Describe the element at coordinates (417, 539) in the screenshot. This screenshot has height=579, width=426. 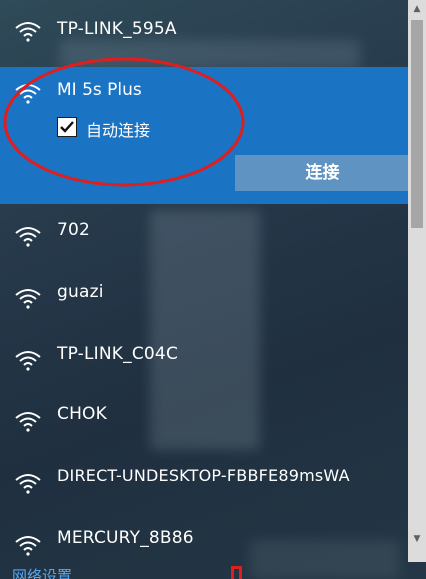
I see `chevron-down-icon: ▼` at that location.